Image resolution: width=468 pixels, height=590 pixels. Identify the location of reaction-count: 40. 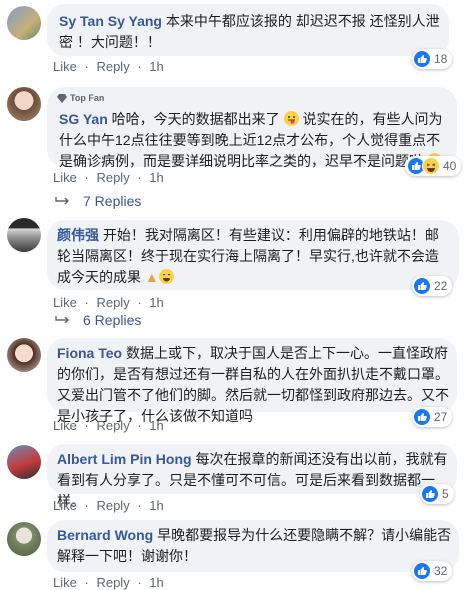
(433, 166).